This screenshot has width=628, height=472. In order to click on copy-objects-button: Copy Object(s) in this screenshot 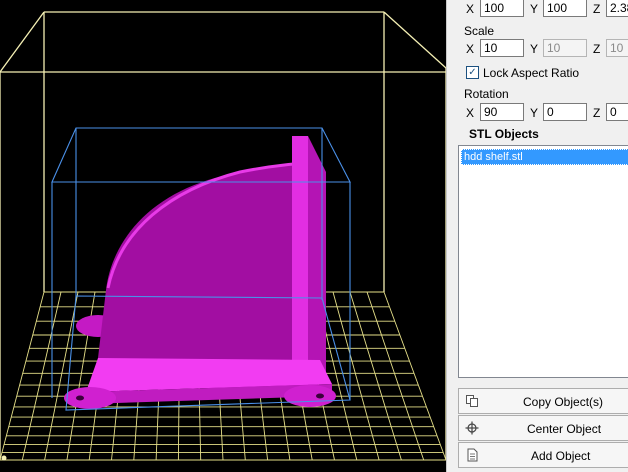, I will do `click(543, 401)`.